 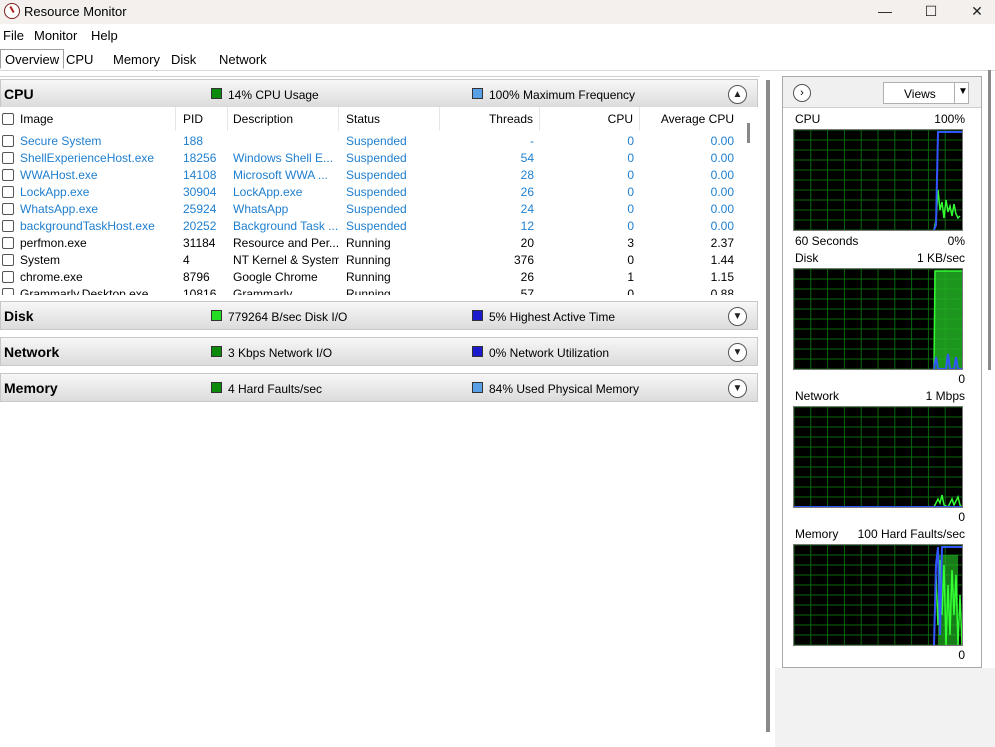 I want to click on cell-status: Running, so click(x=368, y=243).